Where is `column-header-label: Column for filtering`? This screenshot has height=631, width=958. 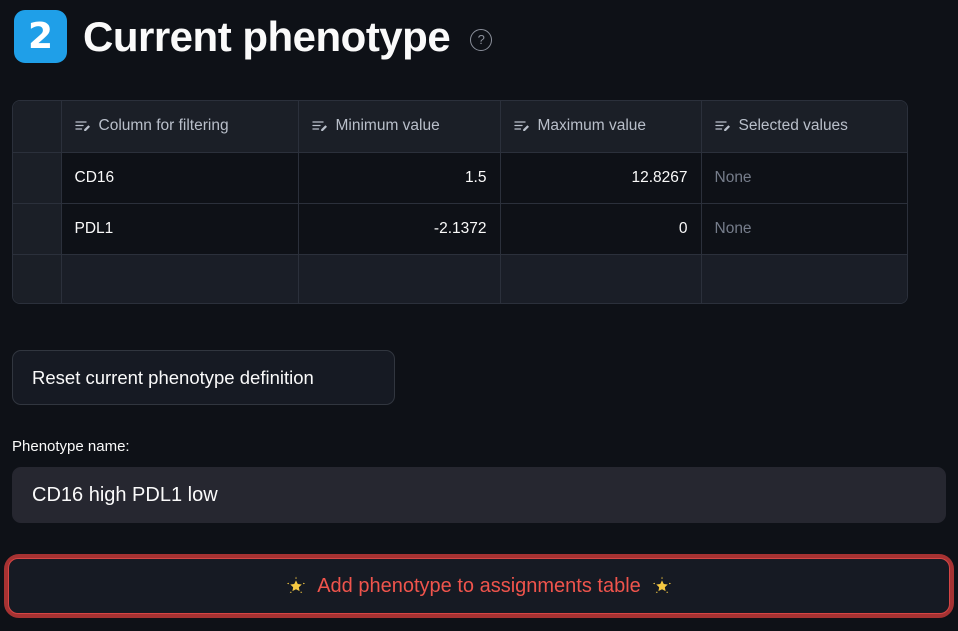 column-header-label: Column for filtering is located at coordinates (163, 126).